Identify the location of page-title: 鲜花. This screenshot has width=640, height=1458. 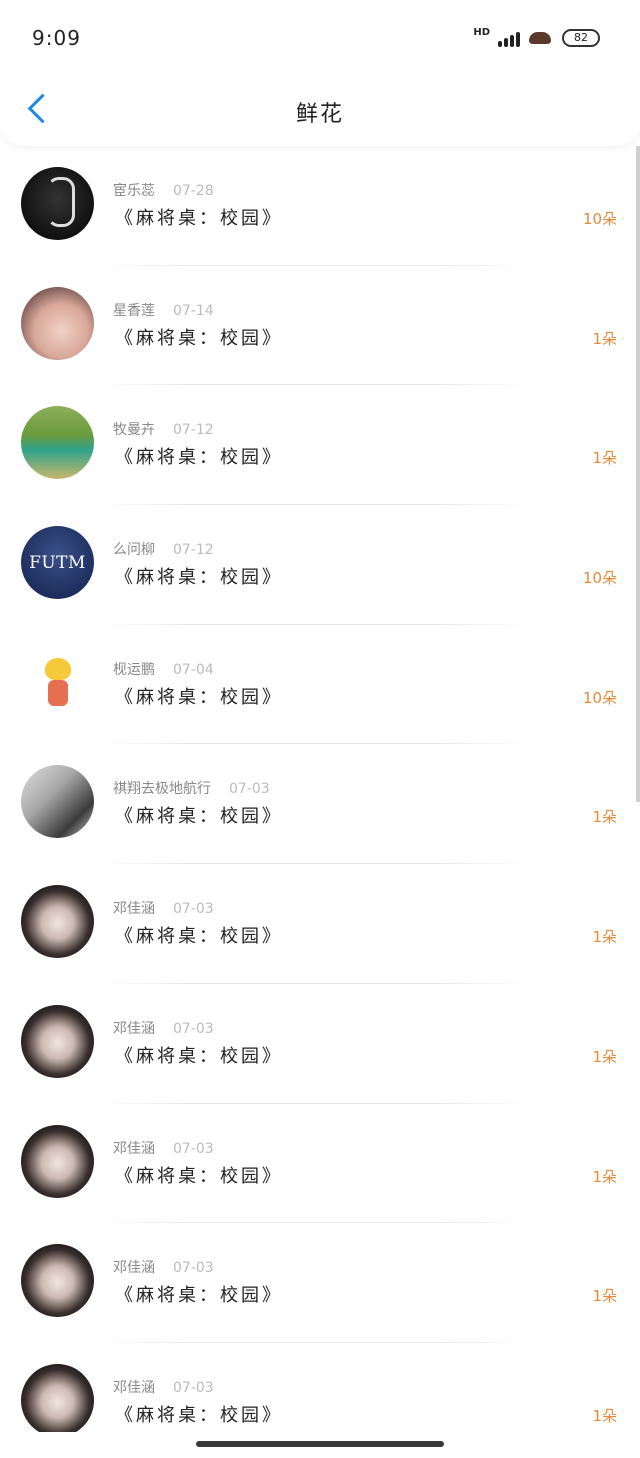
(319, 114).